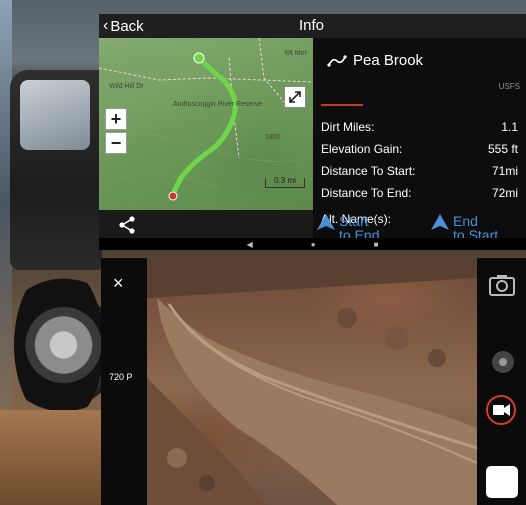 The image size is (526, 505). I want to click on resolution-toggle: 720 P, so click(121, 377).